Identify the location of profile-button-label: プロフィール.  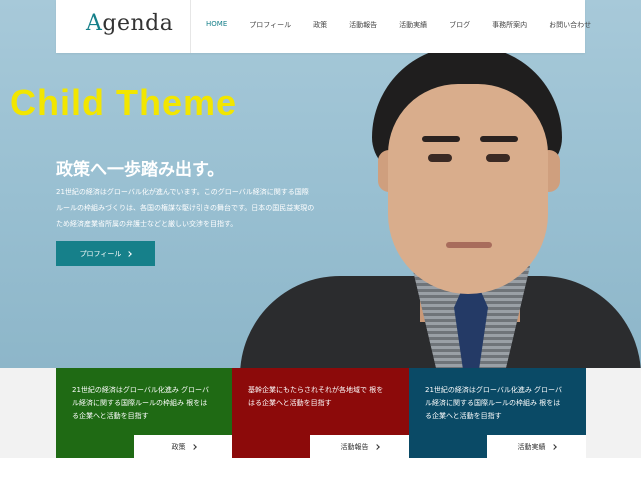
(100, 253).